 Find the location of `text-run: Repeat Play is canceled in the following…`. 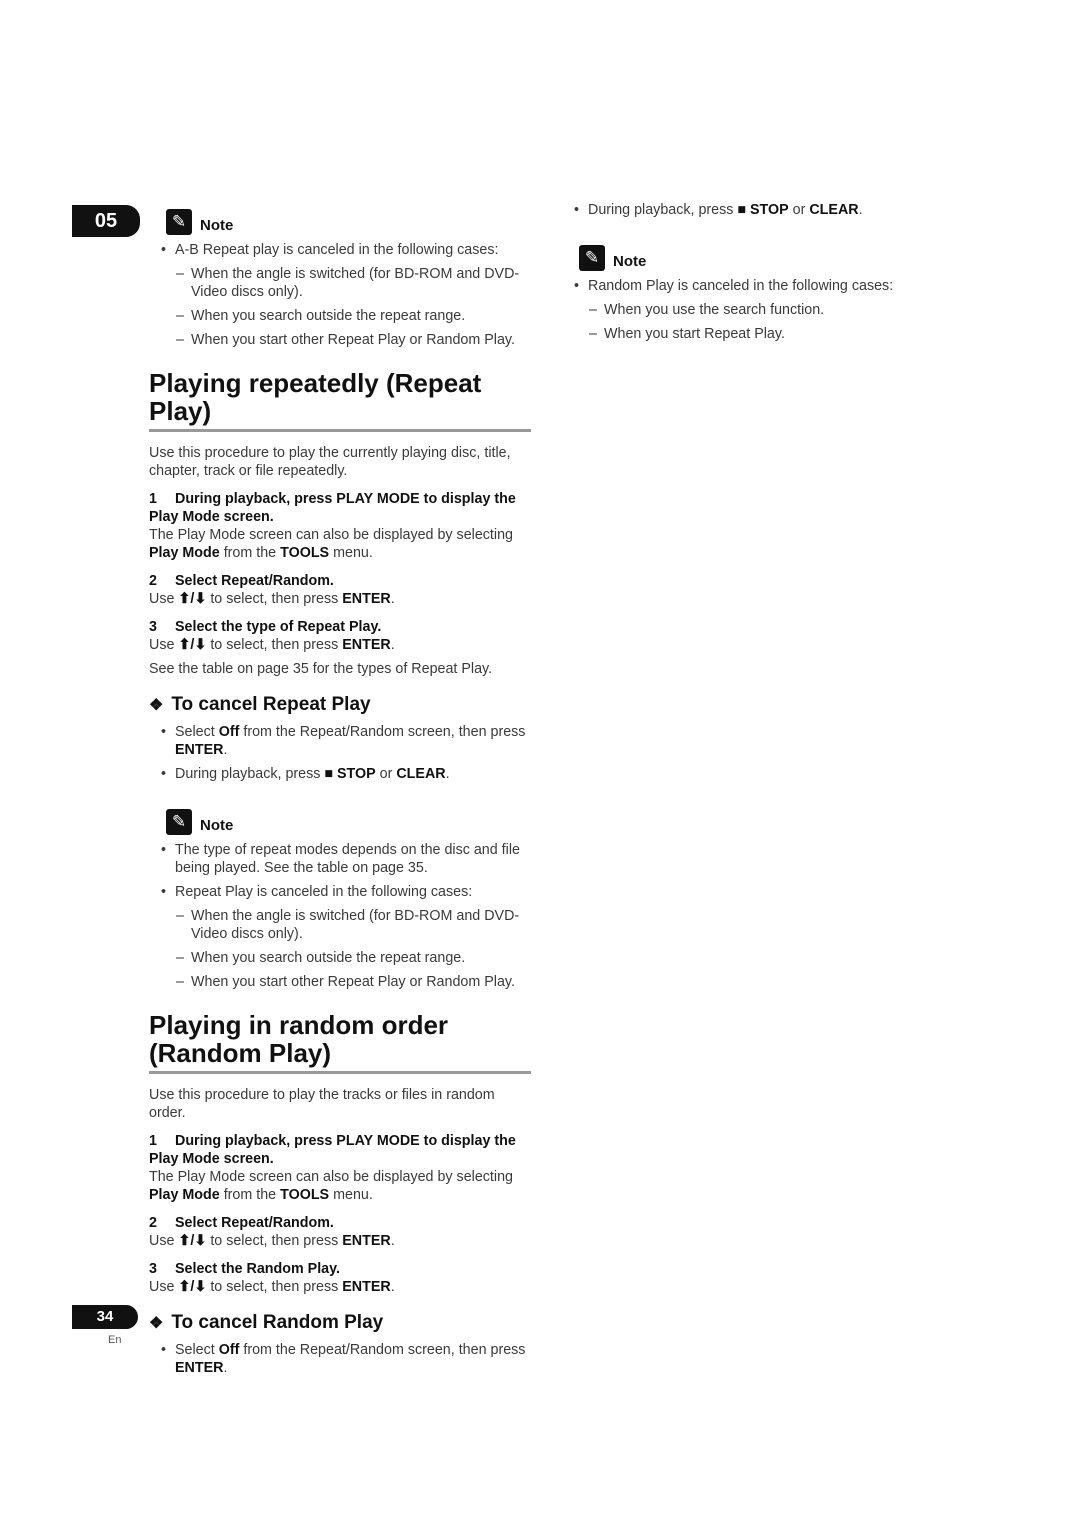

text-run: Repeat Play is canceled in the following… is located at coordinates (324, 892).